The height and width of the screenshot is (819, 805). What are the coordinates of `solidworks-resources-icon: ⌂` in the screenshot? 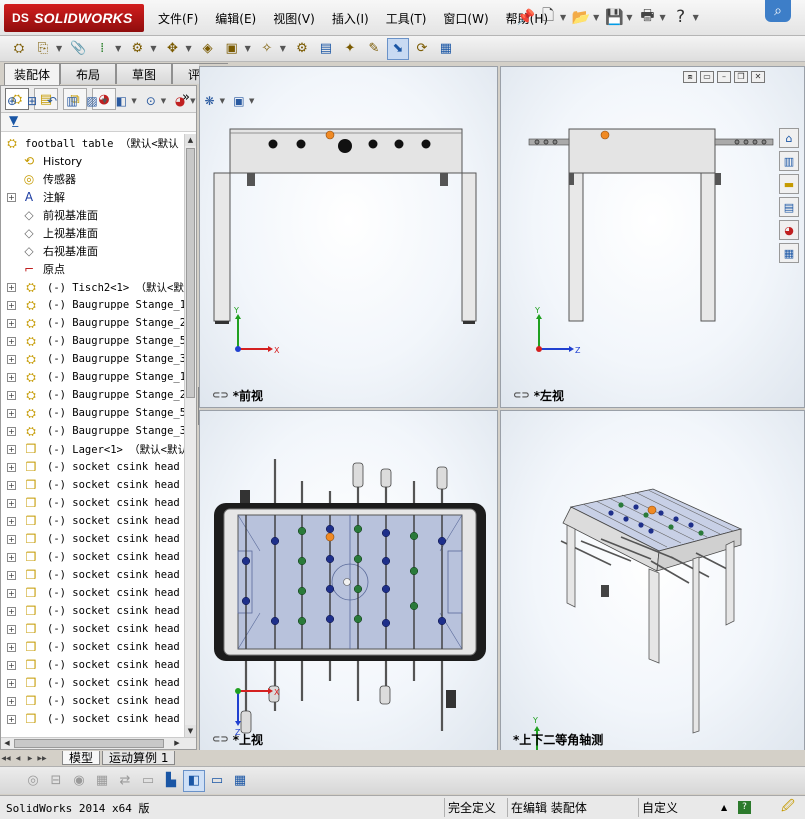 It's located at (789, 138).